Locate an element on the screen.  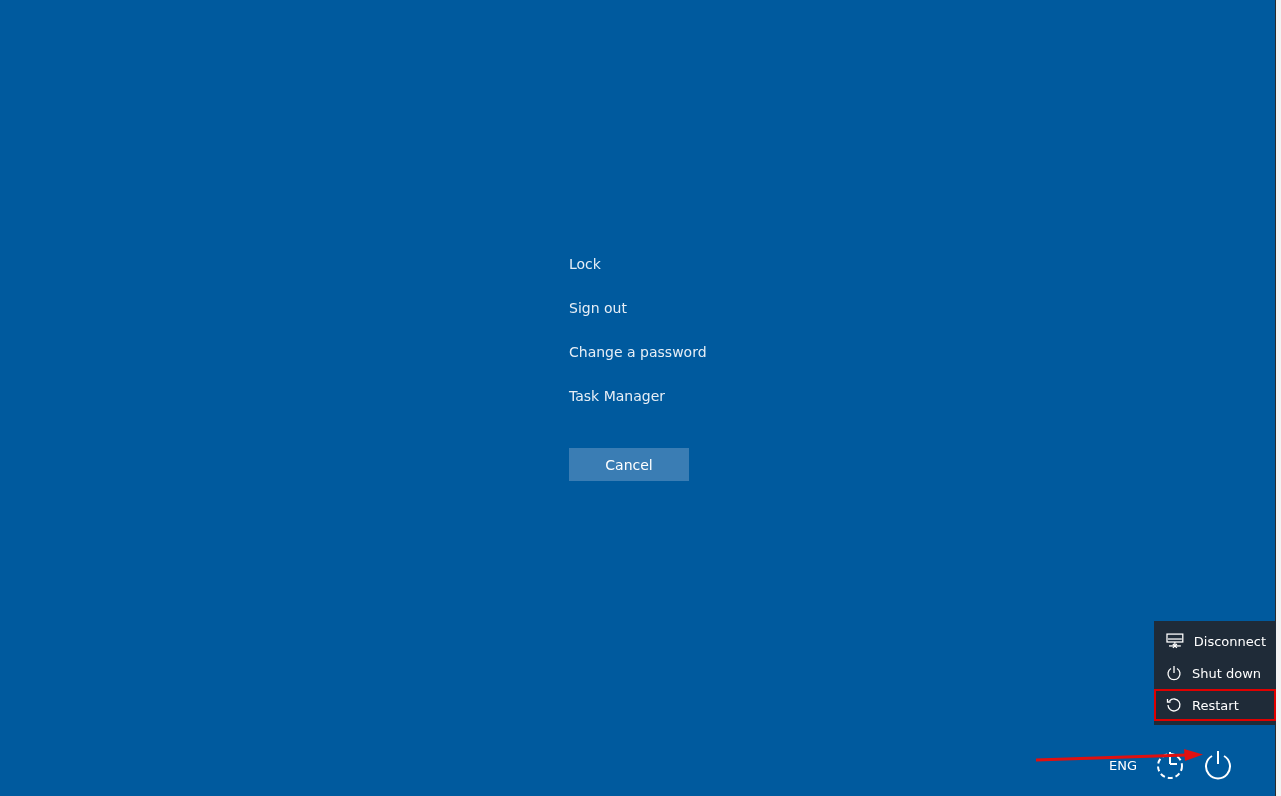
cancel-button: Cancel is located at coordinates (629, 464).